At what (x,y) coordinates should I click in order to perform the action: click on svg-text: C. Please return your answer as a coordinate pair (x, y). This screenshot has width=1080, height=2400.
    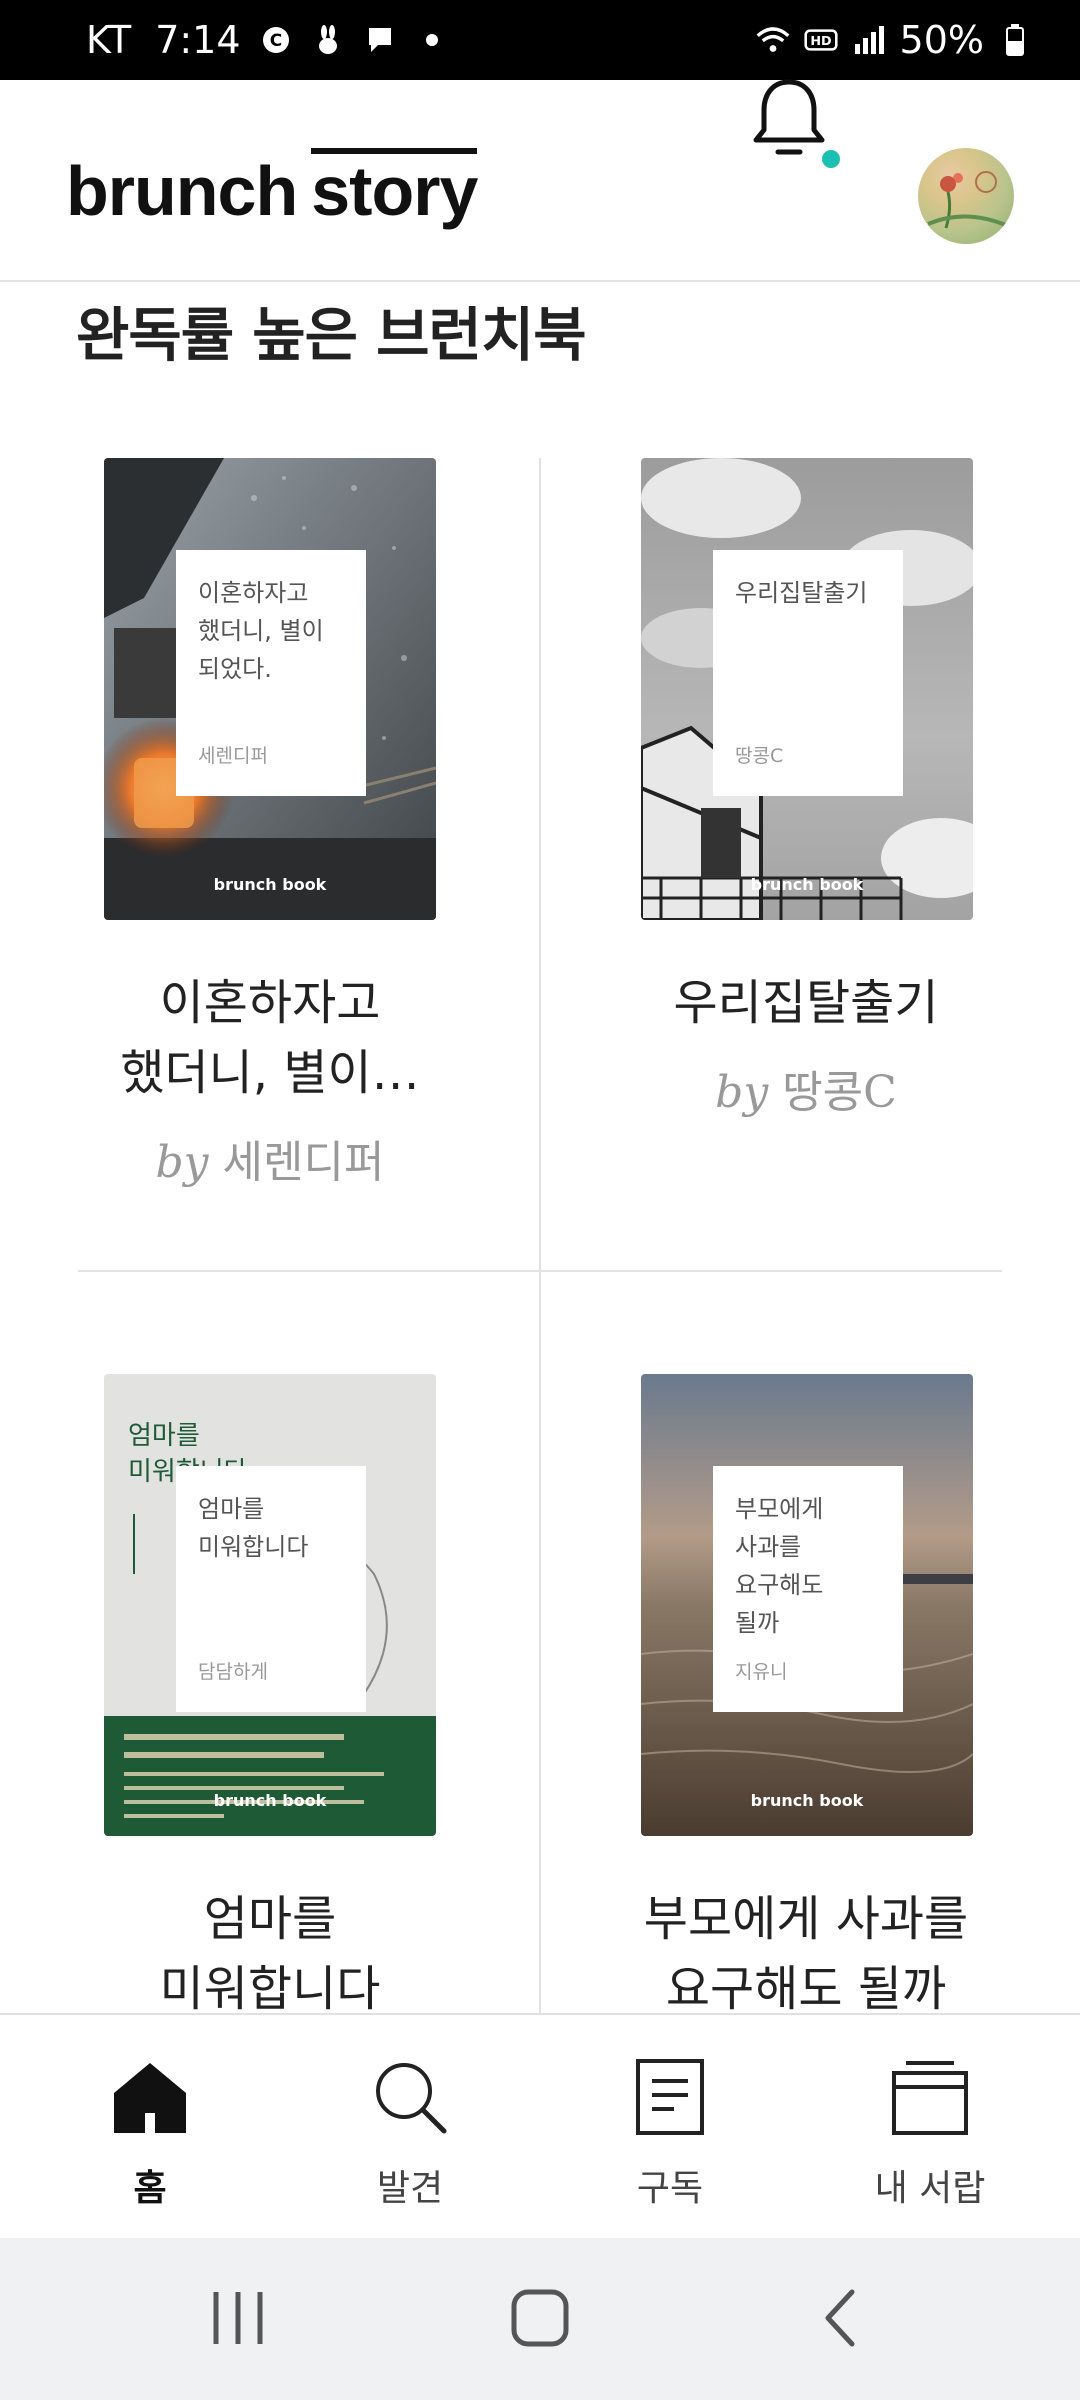
    Looking at the image, I should click on (275, 41).